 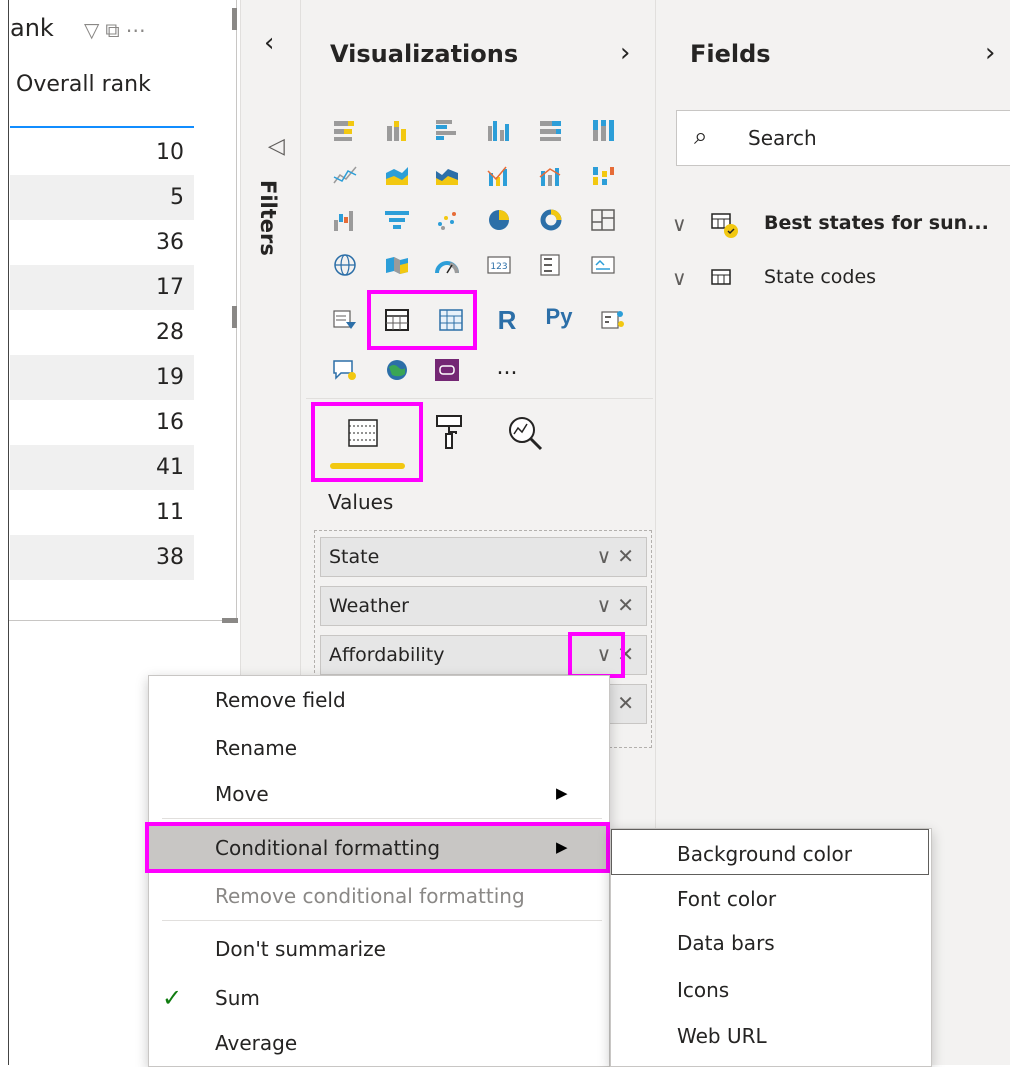 What do you see at coordinates (596, 655) in the screenshot?
I see `affordability-chevron-highlight` at bounding box center [596, 655].